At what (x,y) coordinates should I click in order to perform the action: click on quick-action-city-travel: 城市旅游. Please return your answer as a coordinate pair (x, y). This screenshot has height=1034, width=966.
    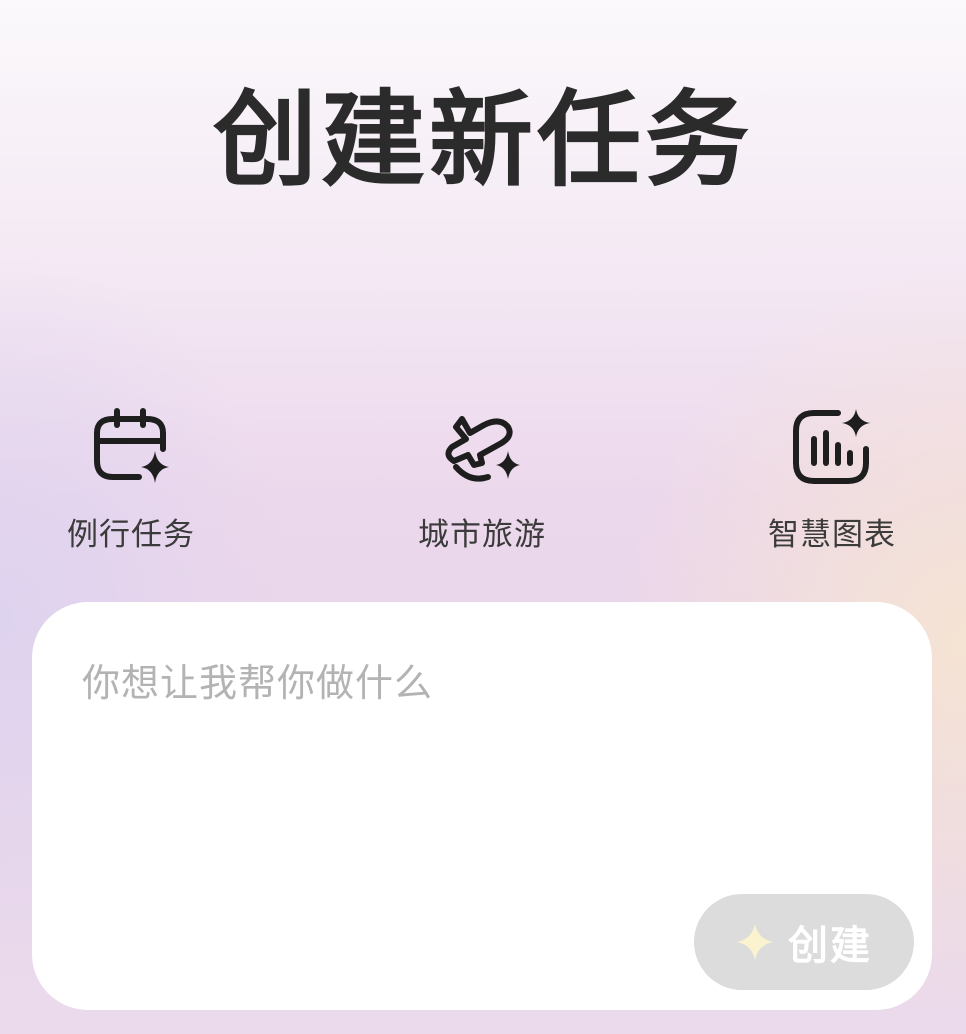
    Looking at the image, I should click on (482, 479).